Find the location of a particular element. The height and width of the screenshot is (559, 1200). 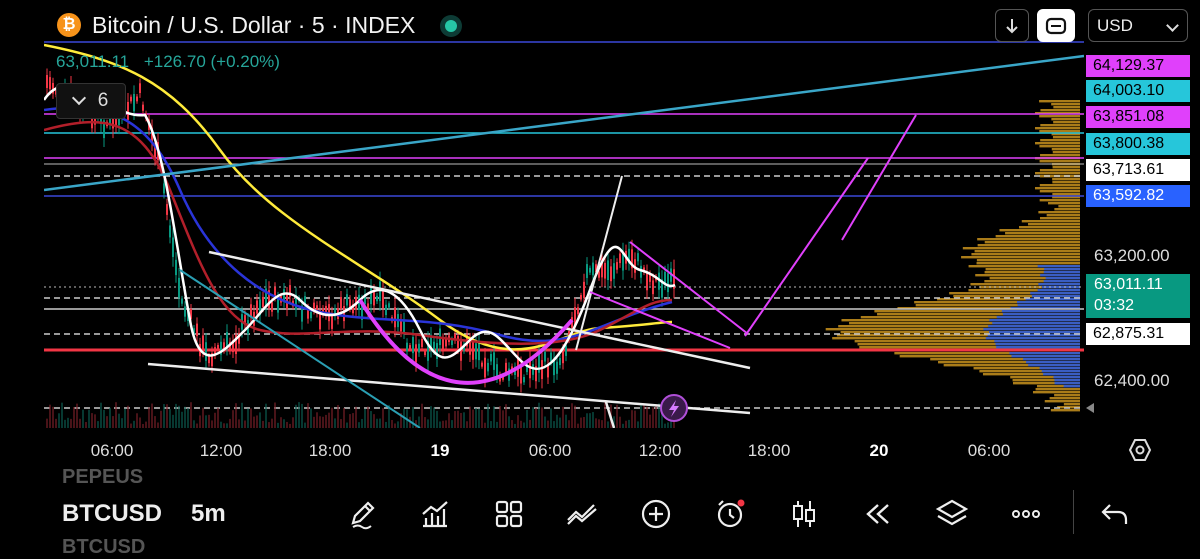

undo-icon is located at coordinates (1114, 514).